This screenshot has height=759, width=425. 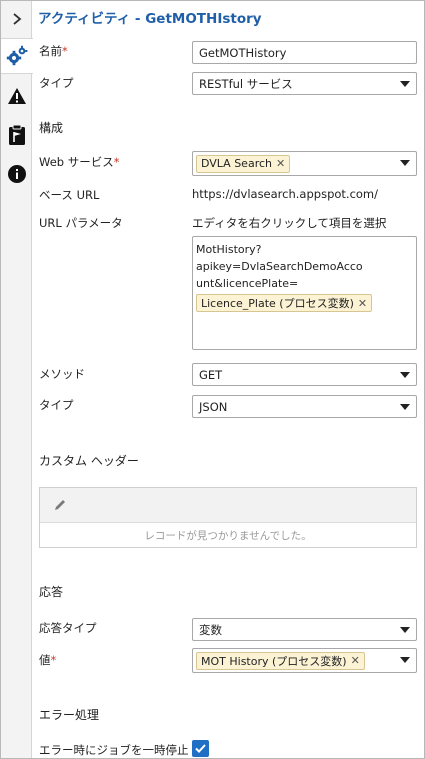 What do you see at coordinates (51, 592) in the screenshot?
I see `response-section-heading: 応答` at bounding box center [51, 592].